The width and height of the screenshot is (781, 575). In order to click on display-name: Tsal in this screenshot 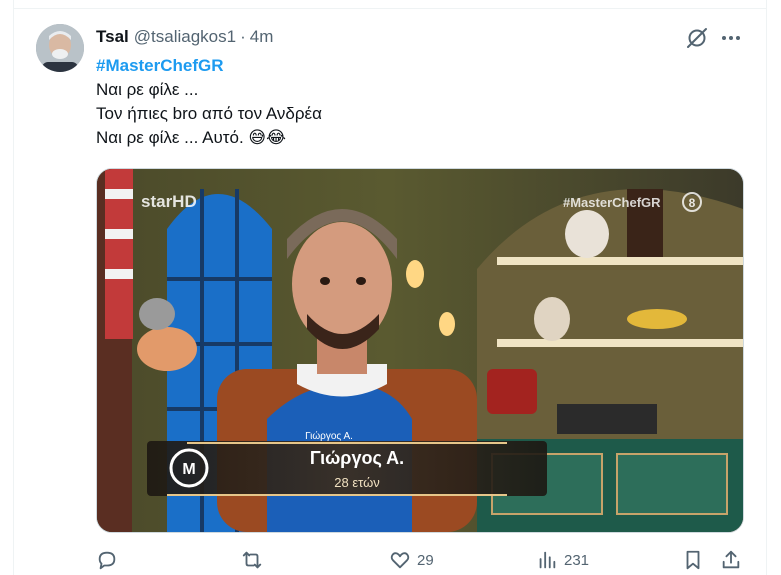, I will do `click(112, 37)`.